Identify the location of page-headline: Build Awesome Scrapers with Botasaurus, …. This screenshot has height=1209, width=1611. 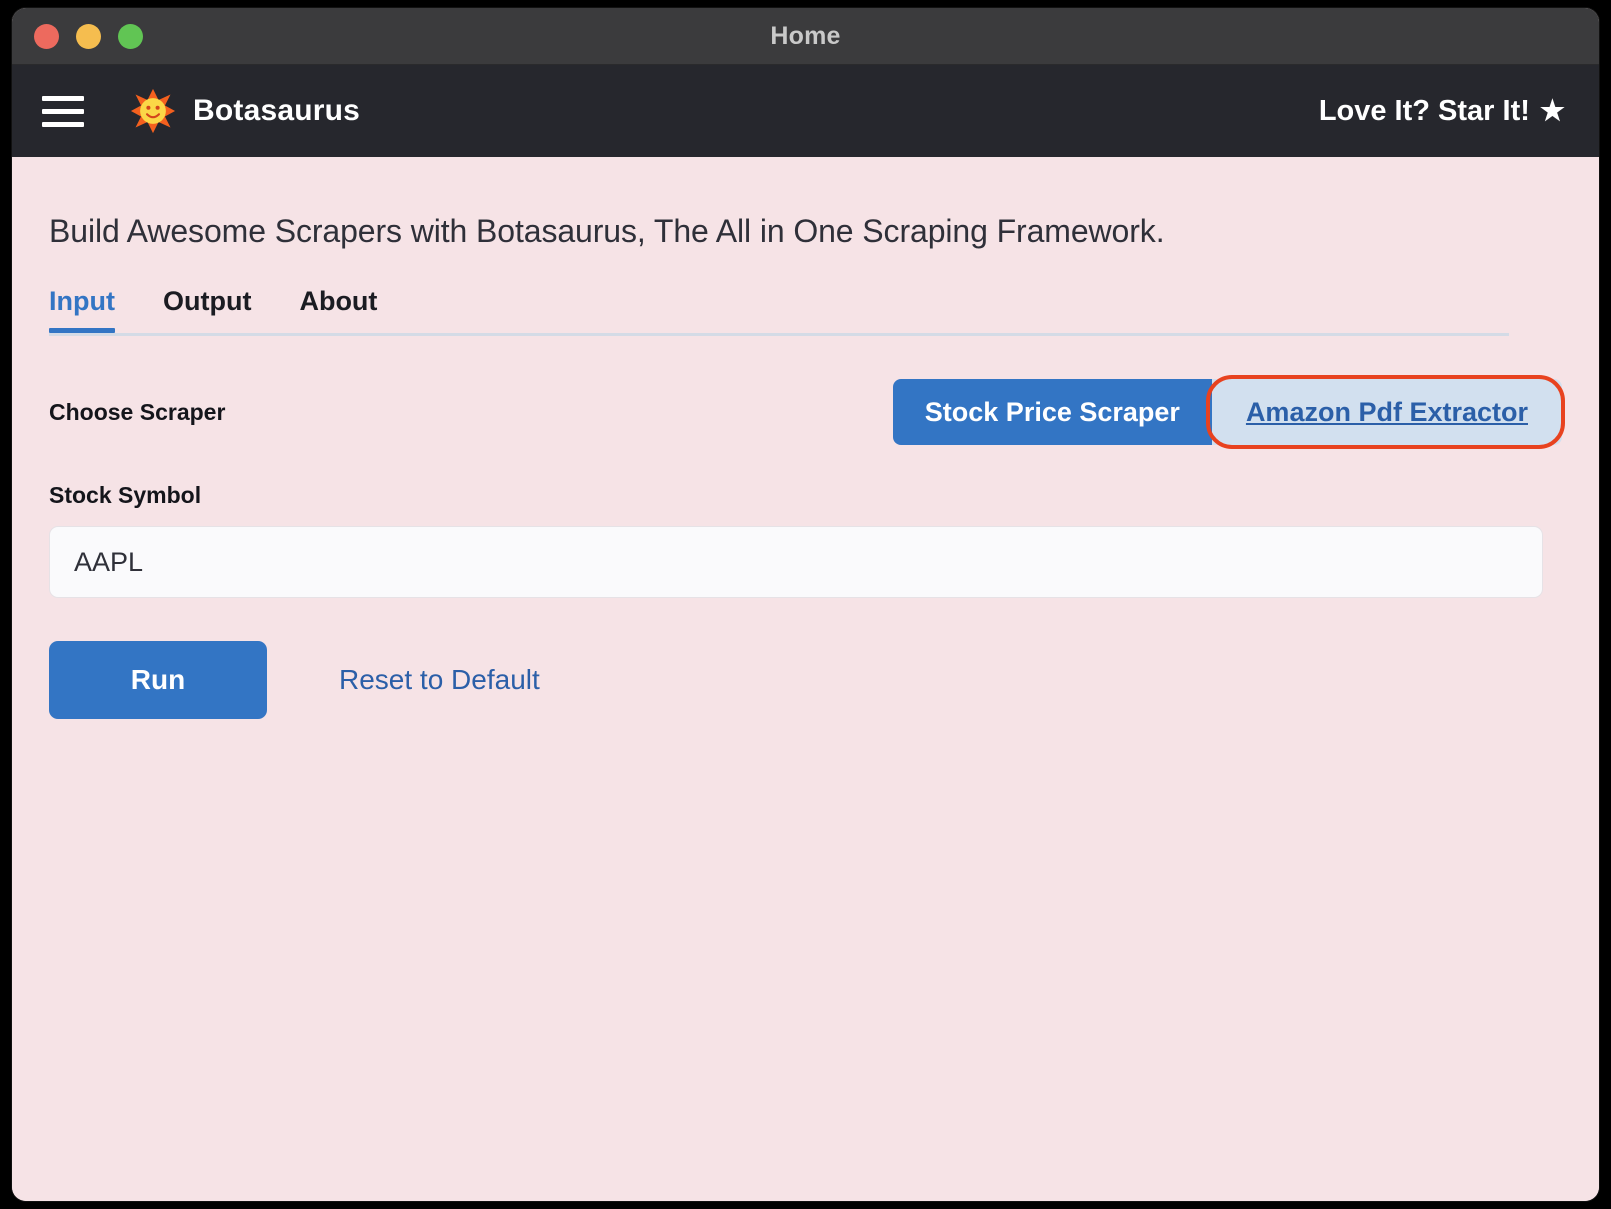
(607, 231).